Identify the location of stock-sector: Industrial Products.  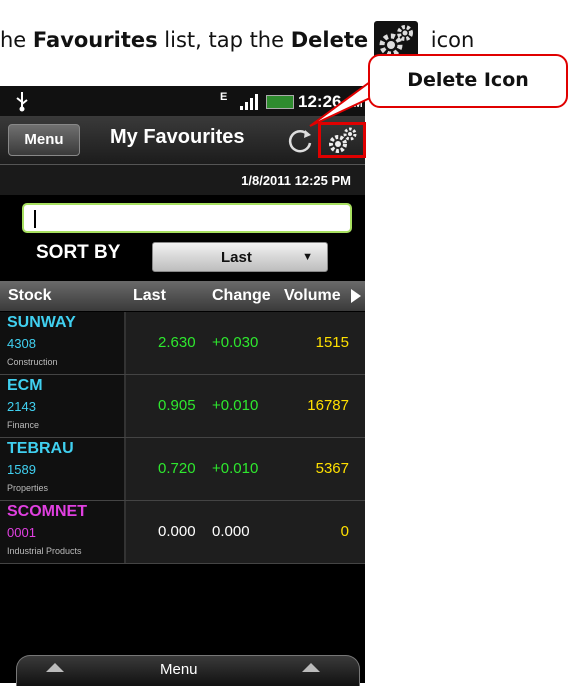
(44, 551).